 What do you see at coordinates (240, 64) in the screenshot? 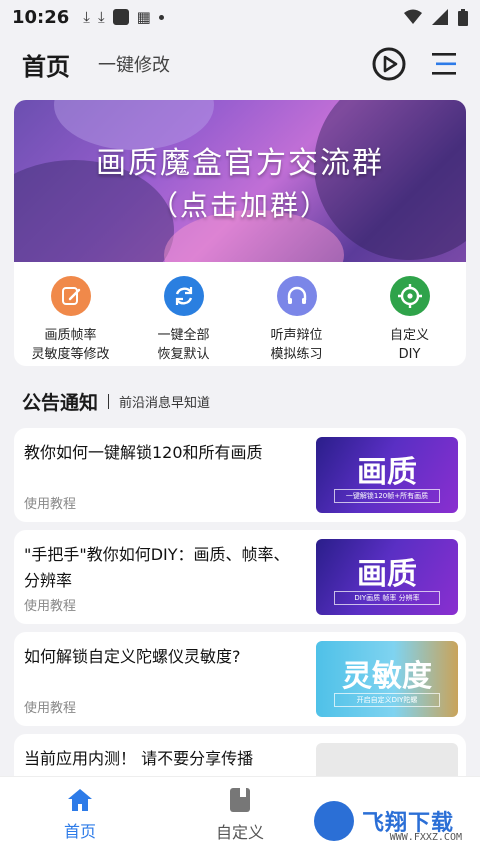
I see `app-header: 首页 一键修改` at bounding box center [240, 64].